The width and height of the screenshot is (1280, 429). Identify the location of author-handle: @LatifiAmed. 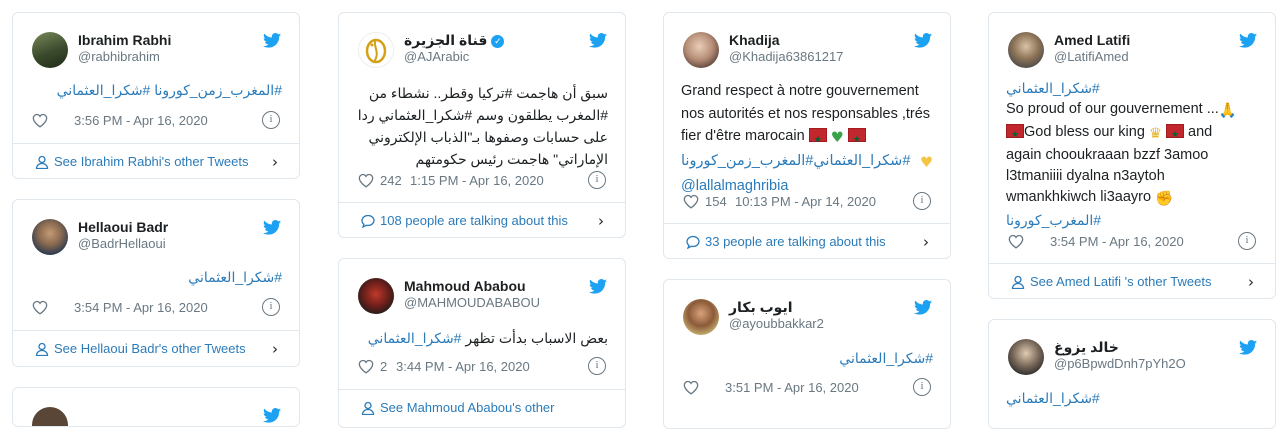
(1091, 56).